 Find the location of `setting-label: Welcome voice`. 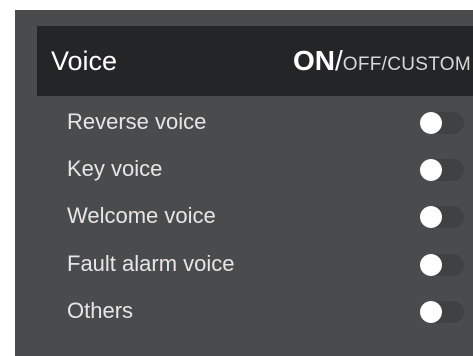

setting-label: Welcome voice is located at coordinates (141, 215).